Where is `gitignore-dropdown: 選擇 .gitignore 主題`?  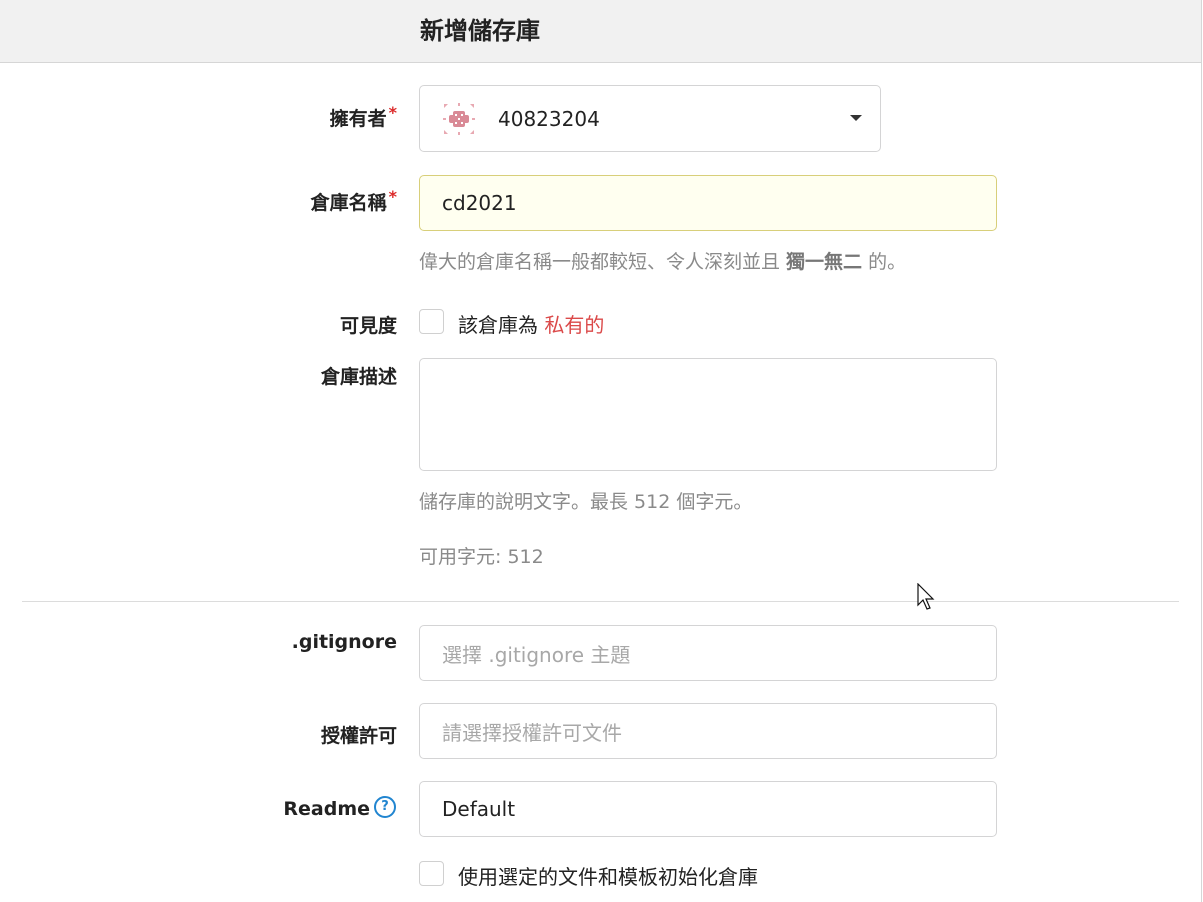
gitignore-dropdown: 選擇 .gitignore 主題 is located at coordinates (708, 653).